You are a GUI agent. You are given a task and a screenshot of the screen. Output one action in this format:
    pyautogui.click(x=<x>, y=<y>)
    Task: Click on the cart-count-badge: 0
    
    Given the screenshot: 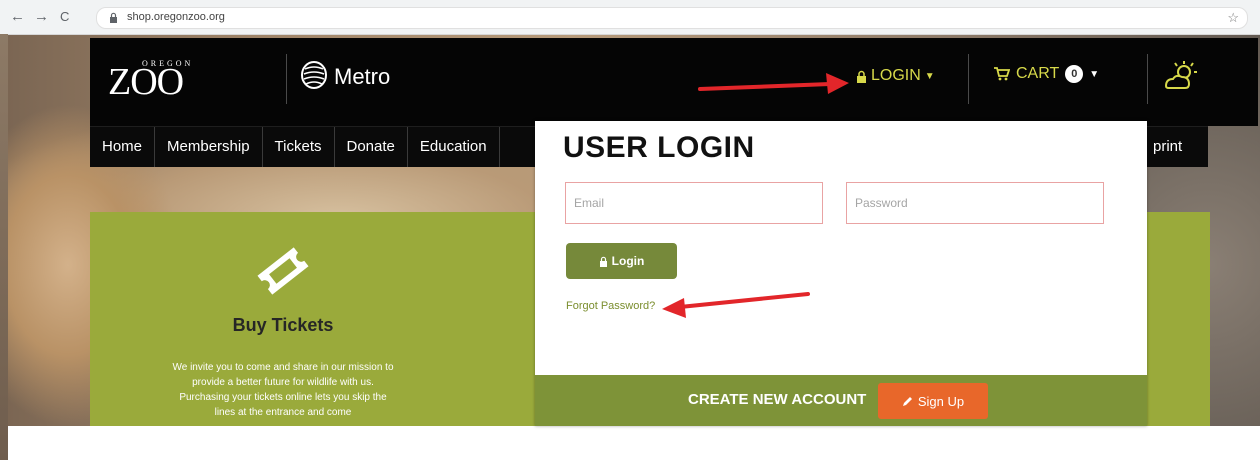 What is the action you would take?
    pyautogui.click(x=1074, y=74)
    